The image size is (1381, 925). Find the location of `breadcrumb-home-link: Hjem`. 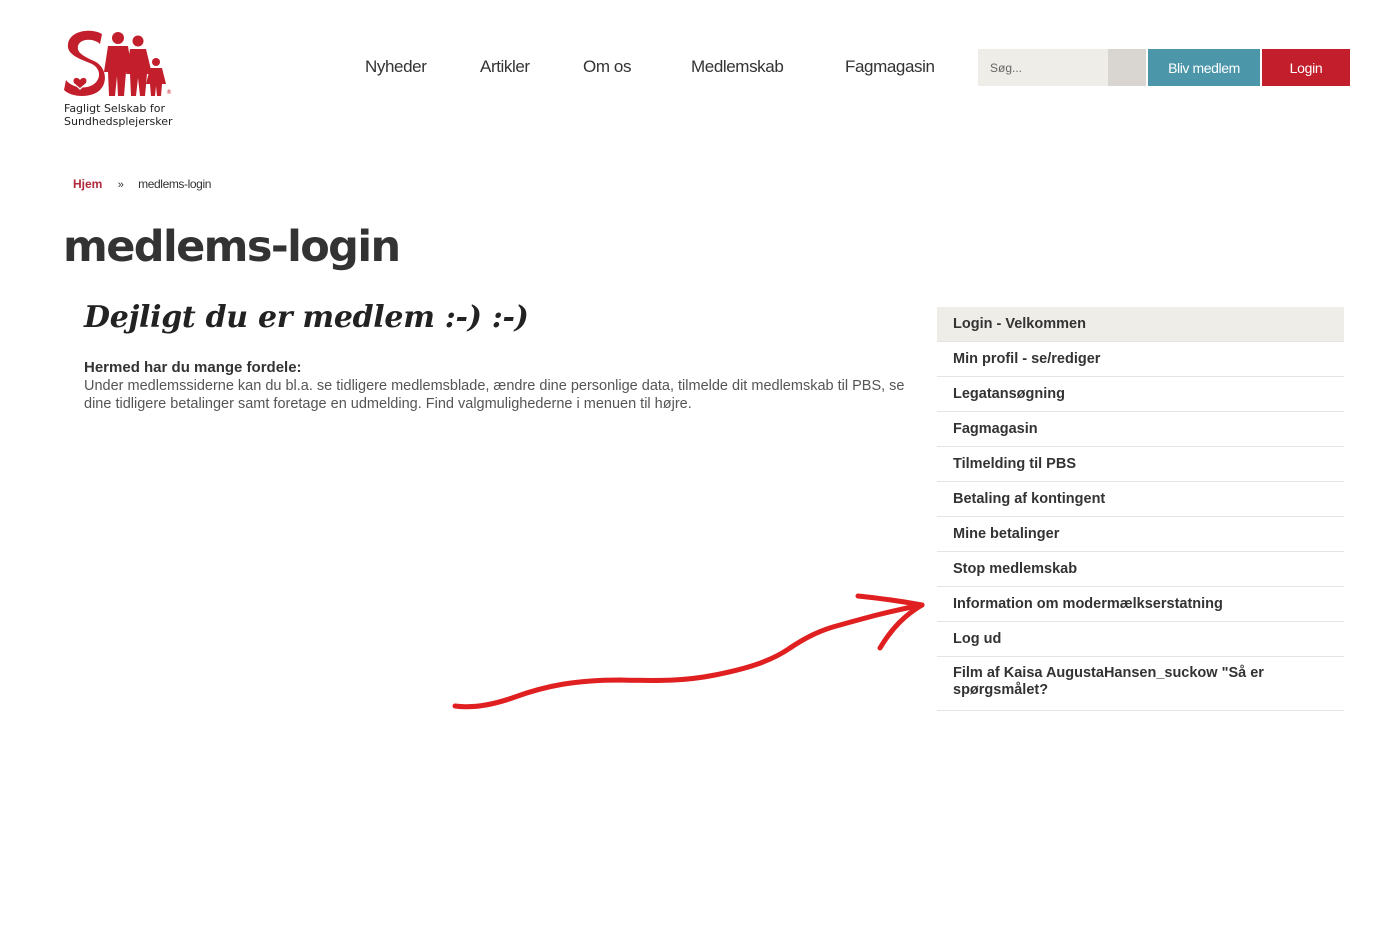

breadcrumb-home-link: Hjem is located at coordinates (87, 184).